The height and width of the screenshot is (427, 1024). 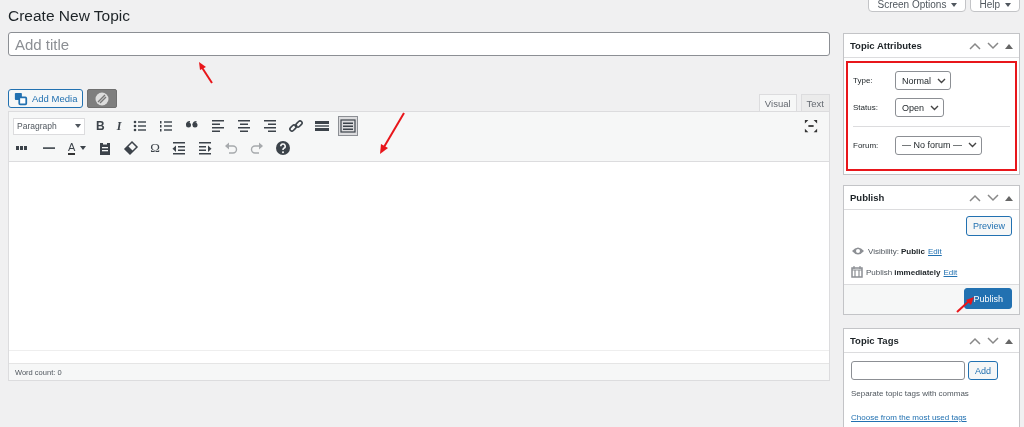 I want to click on form-button, so click(x=102, y=98).